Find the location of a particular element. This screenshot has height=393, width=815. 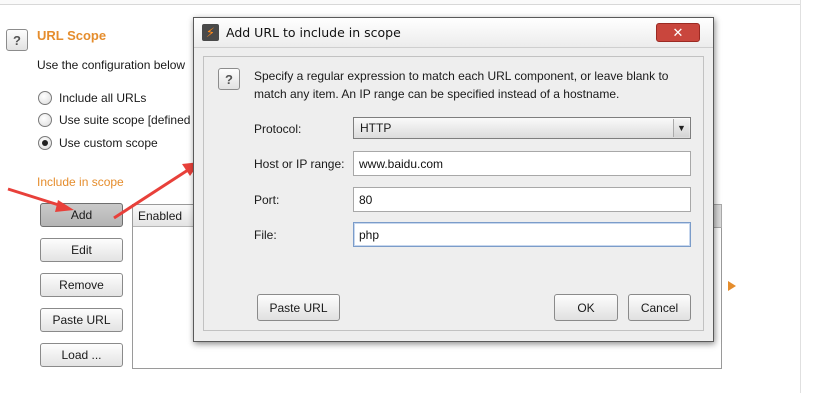

cancel-button: Cancel is located at coordinates (659, 307).